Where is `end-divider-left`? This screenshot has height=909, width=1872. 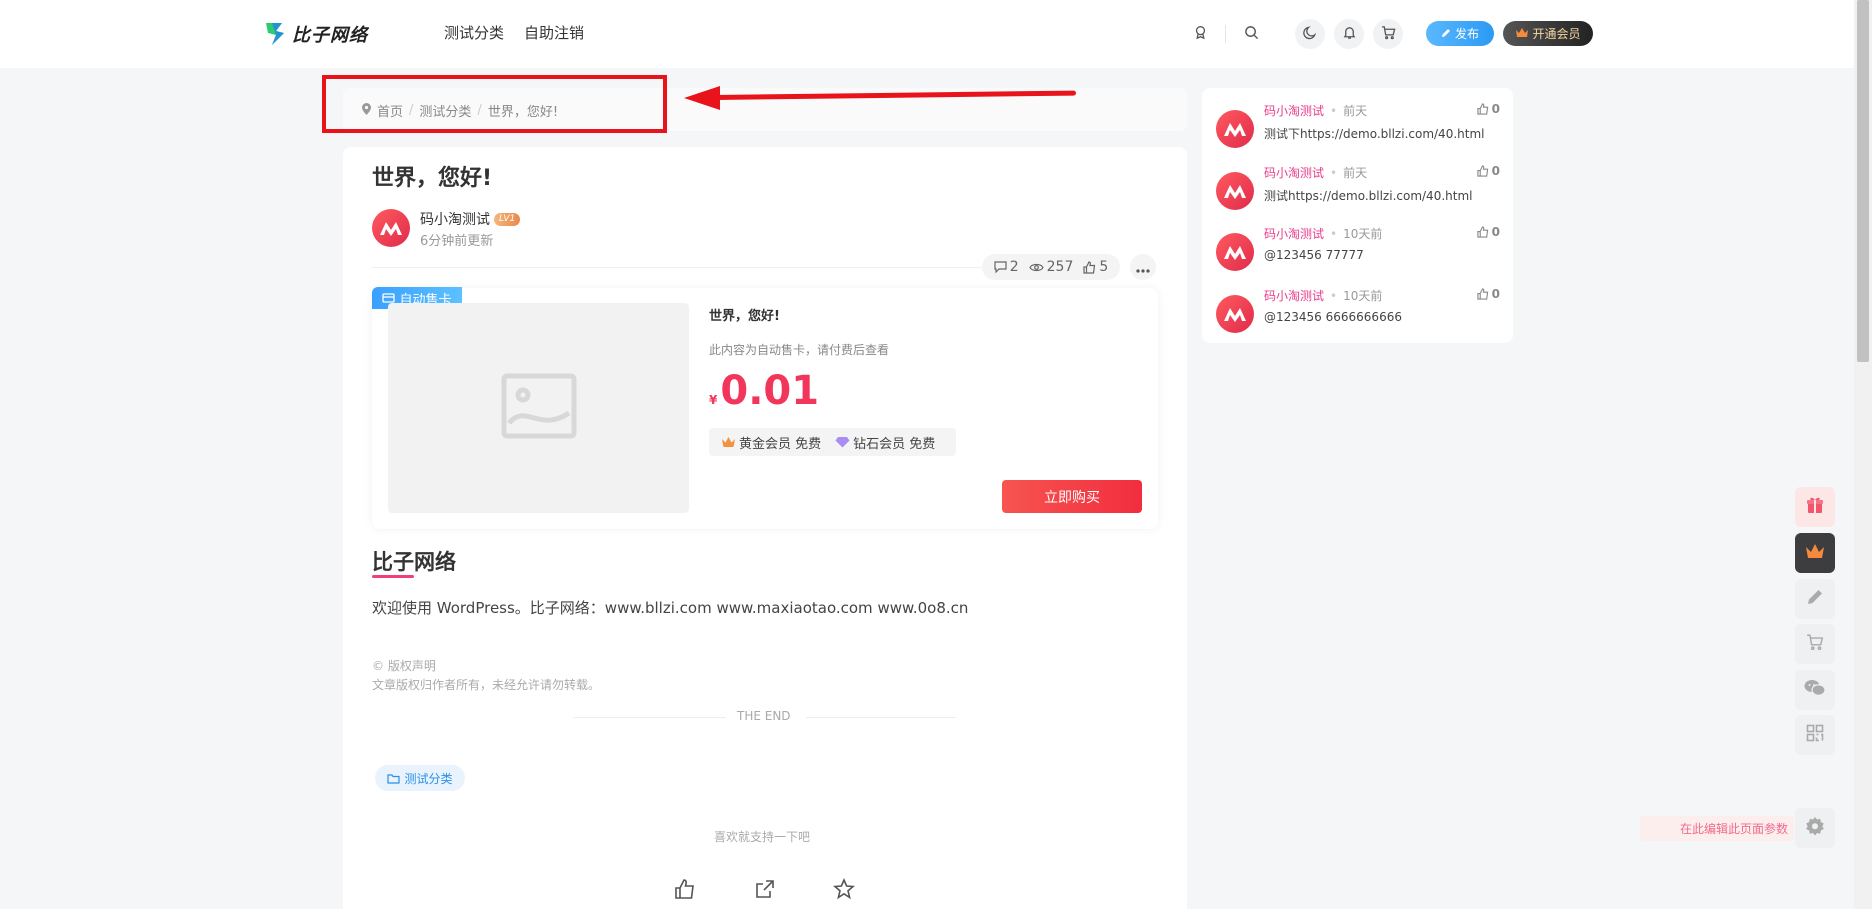 end-divider-left is located at coordinates (649, 717).